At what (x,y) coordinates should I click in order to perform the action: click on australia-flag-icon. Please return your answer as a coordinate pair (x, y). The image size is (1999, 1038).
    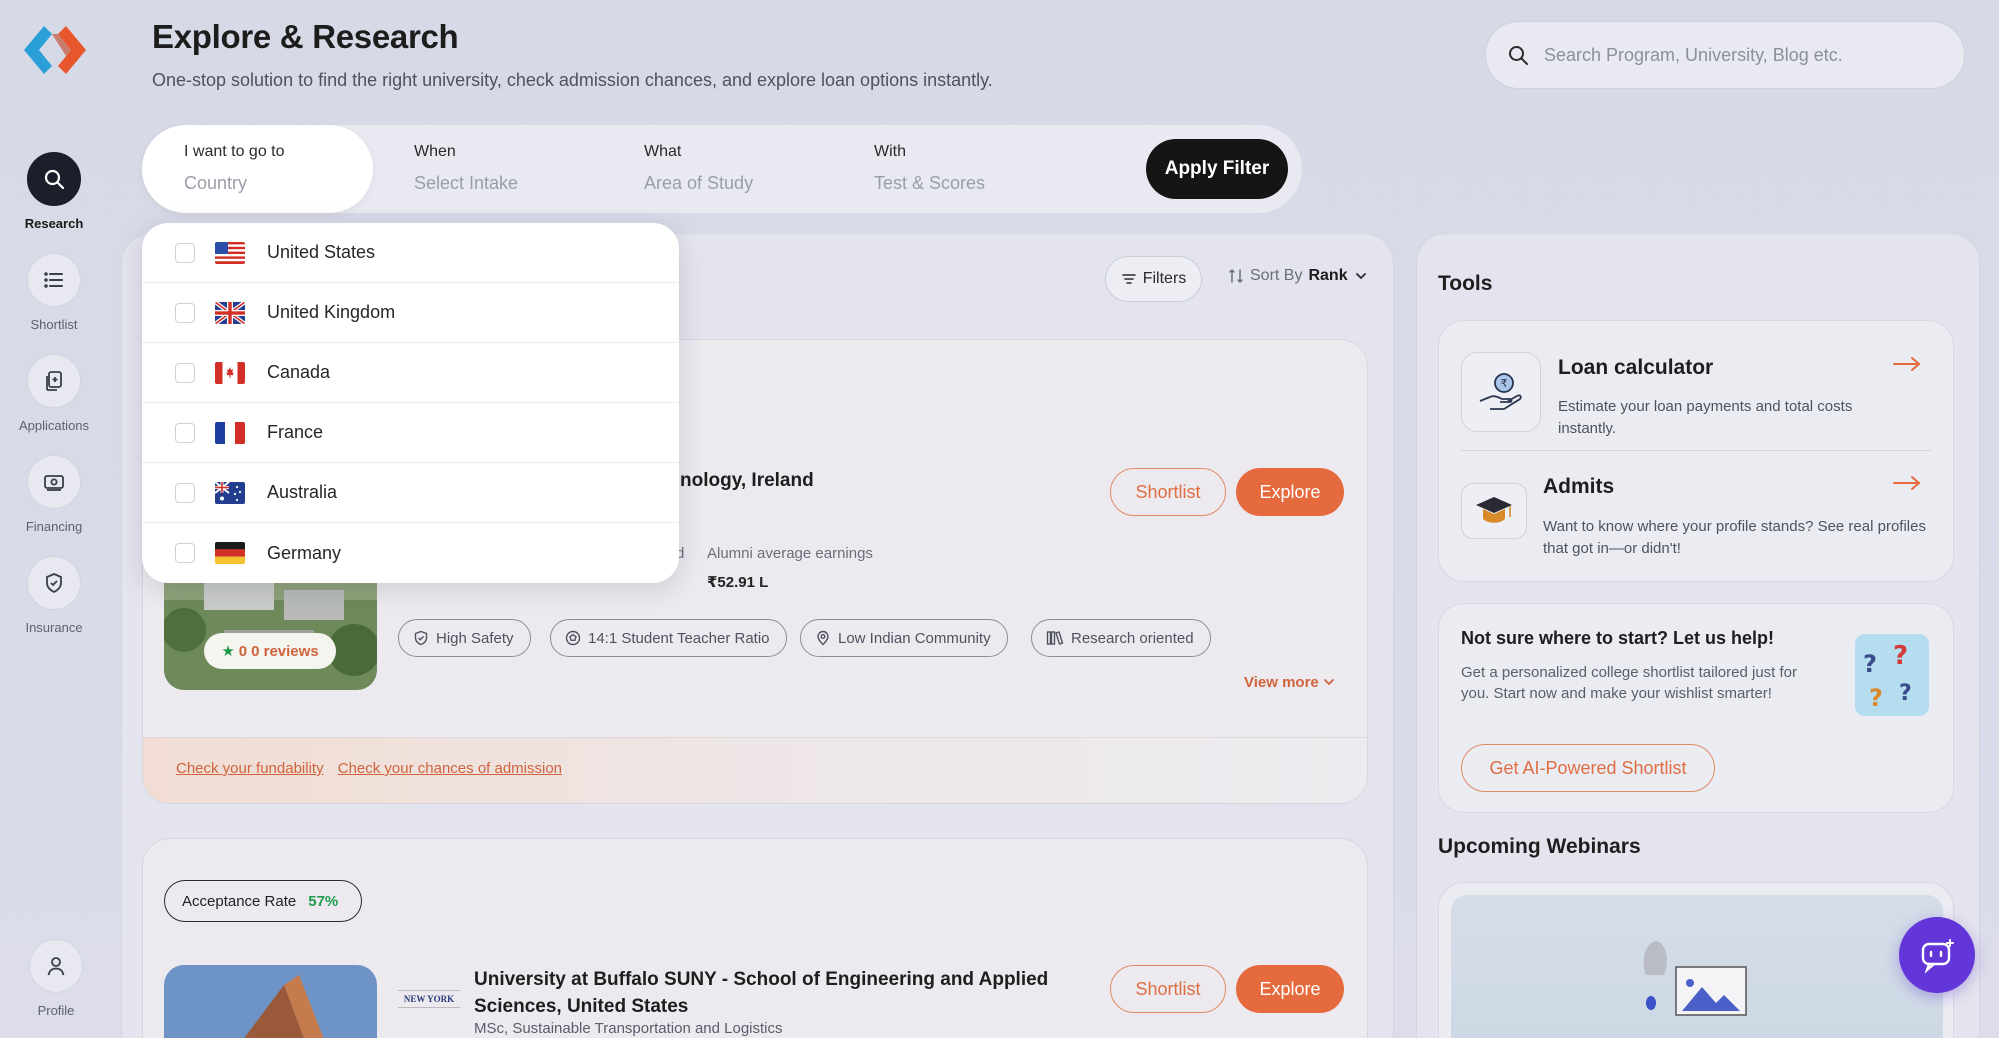
    Looking at the image, I should click on (230, 492).